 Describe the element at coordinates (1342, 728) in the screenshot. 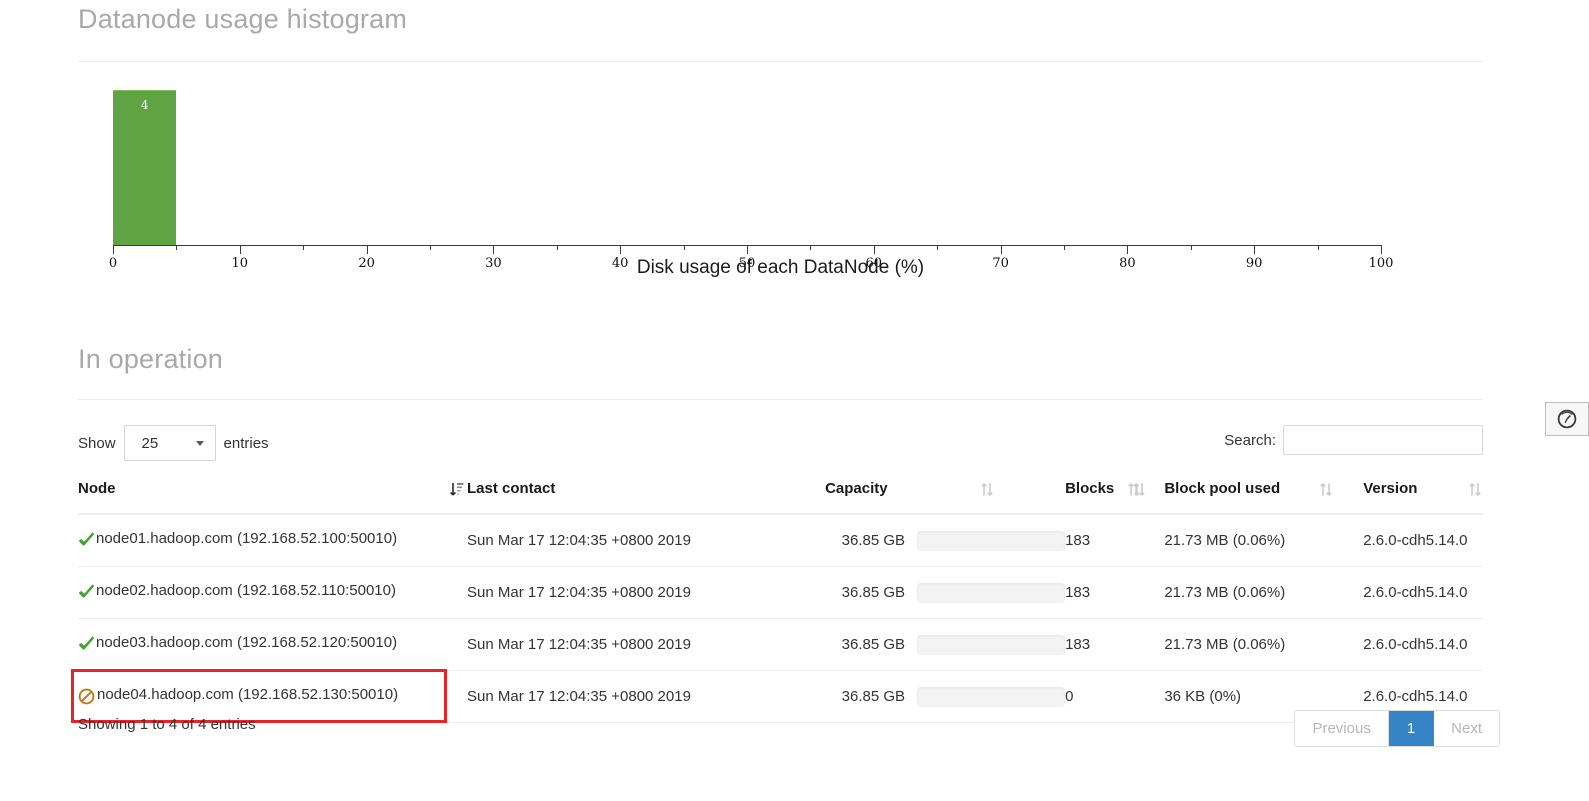

I see `pagination-previous: Previous` at that location.